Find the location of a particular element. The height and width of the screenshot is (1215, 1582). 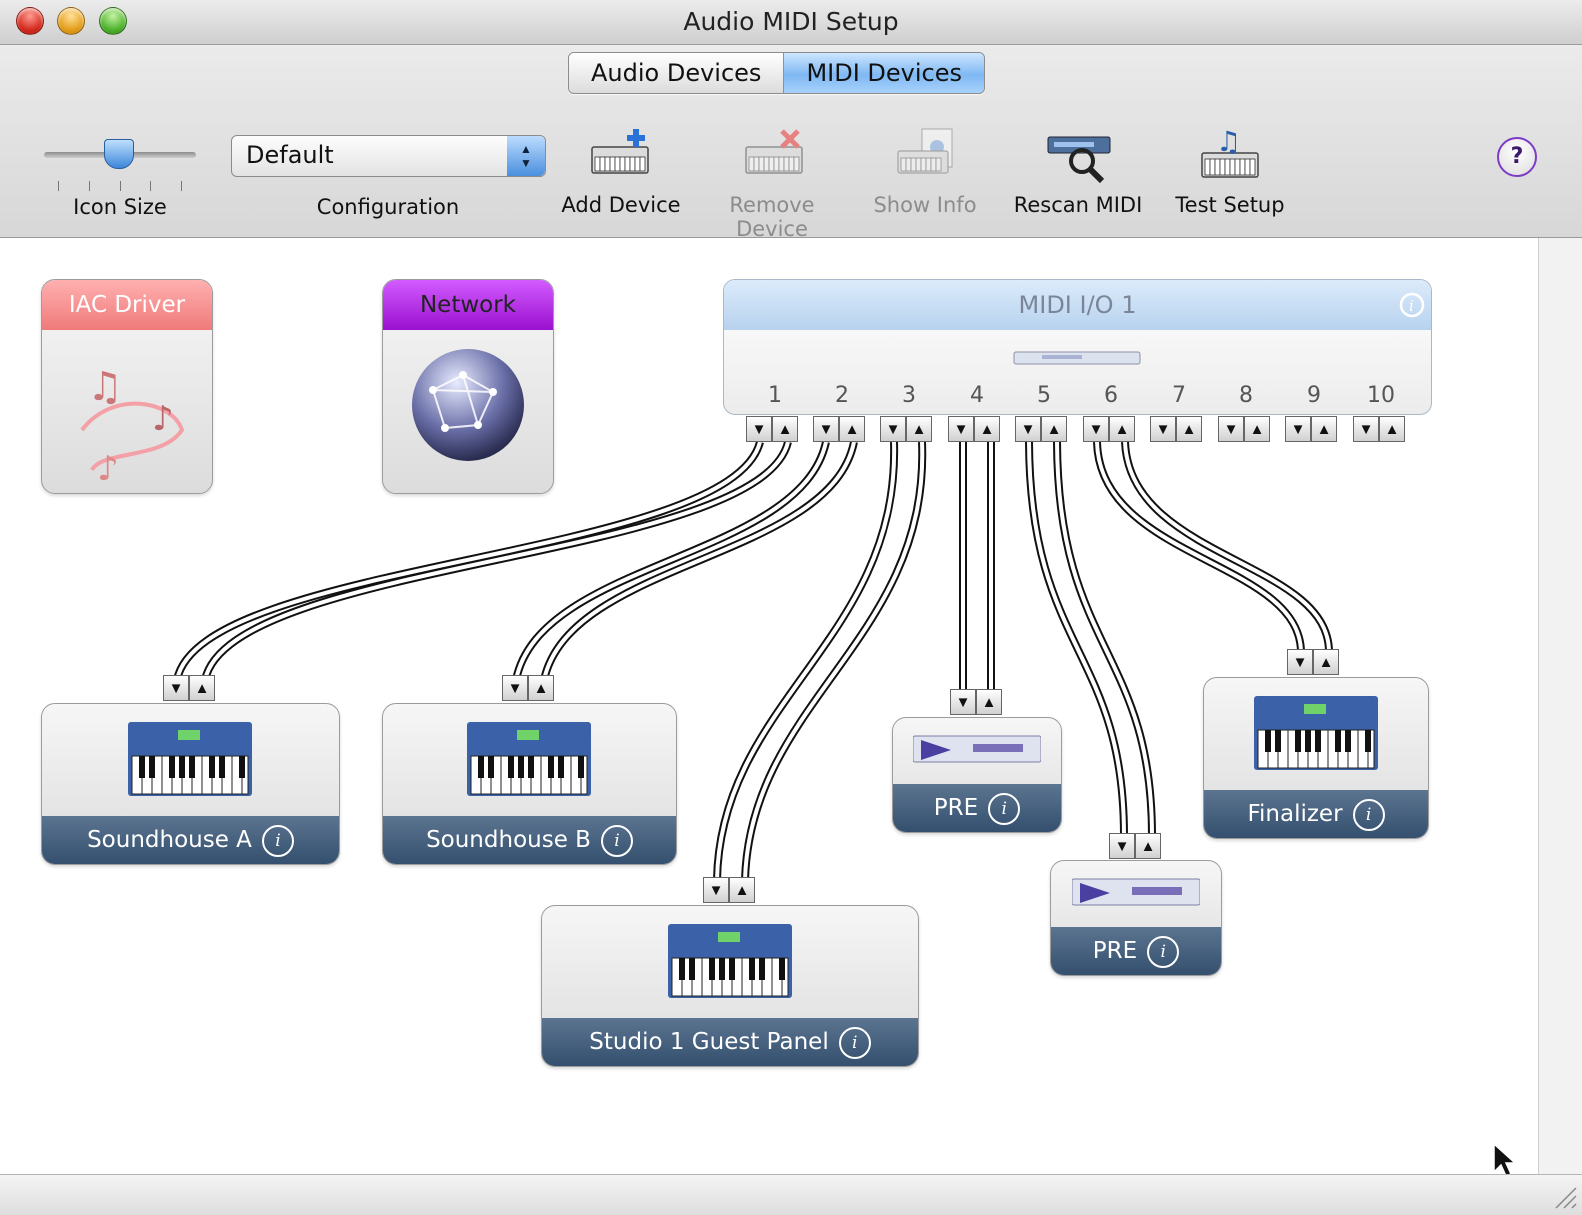

soundhouse-b-name: Soundhouse B is located at coordinates (508, 840).